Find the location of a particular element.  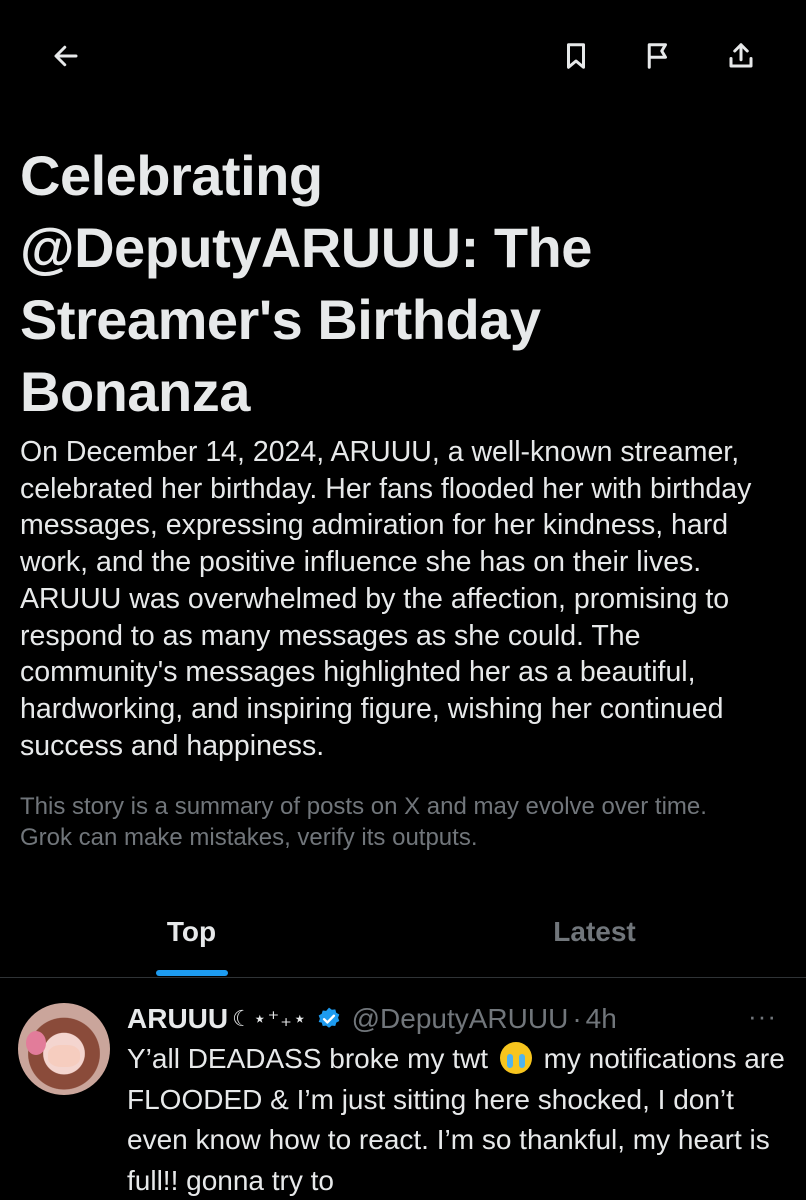

bookmark-button is located at coordinates (576, 56).